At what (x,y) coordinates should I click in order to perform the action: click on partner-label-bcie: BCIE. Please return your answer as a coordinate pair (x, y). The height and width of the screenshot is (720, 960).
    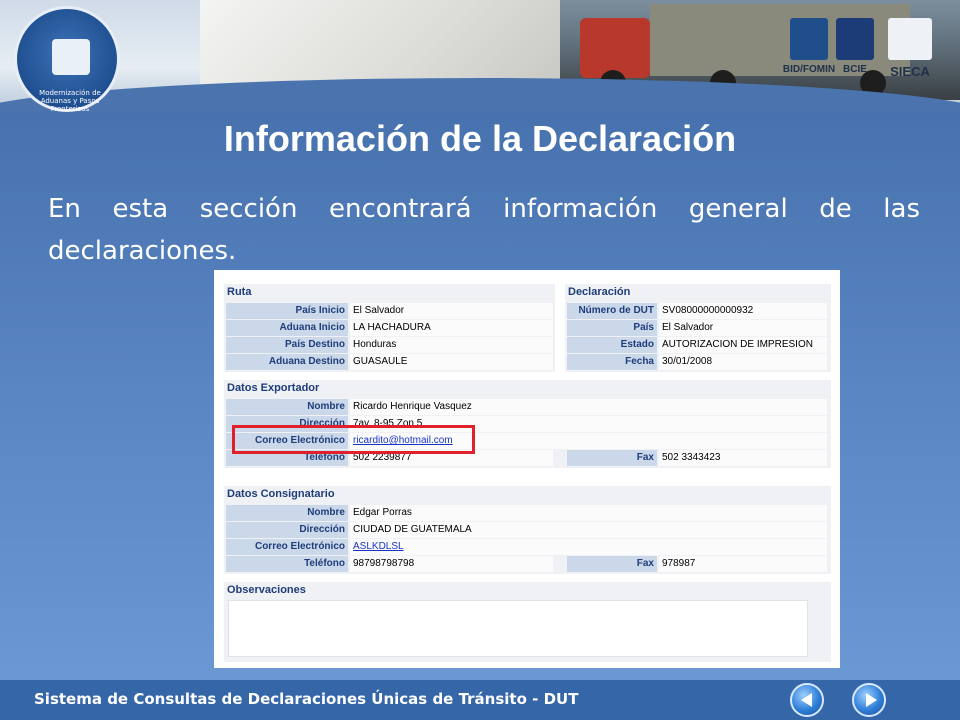
    Looking at the image, I should click on (855, 69).